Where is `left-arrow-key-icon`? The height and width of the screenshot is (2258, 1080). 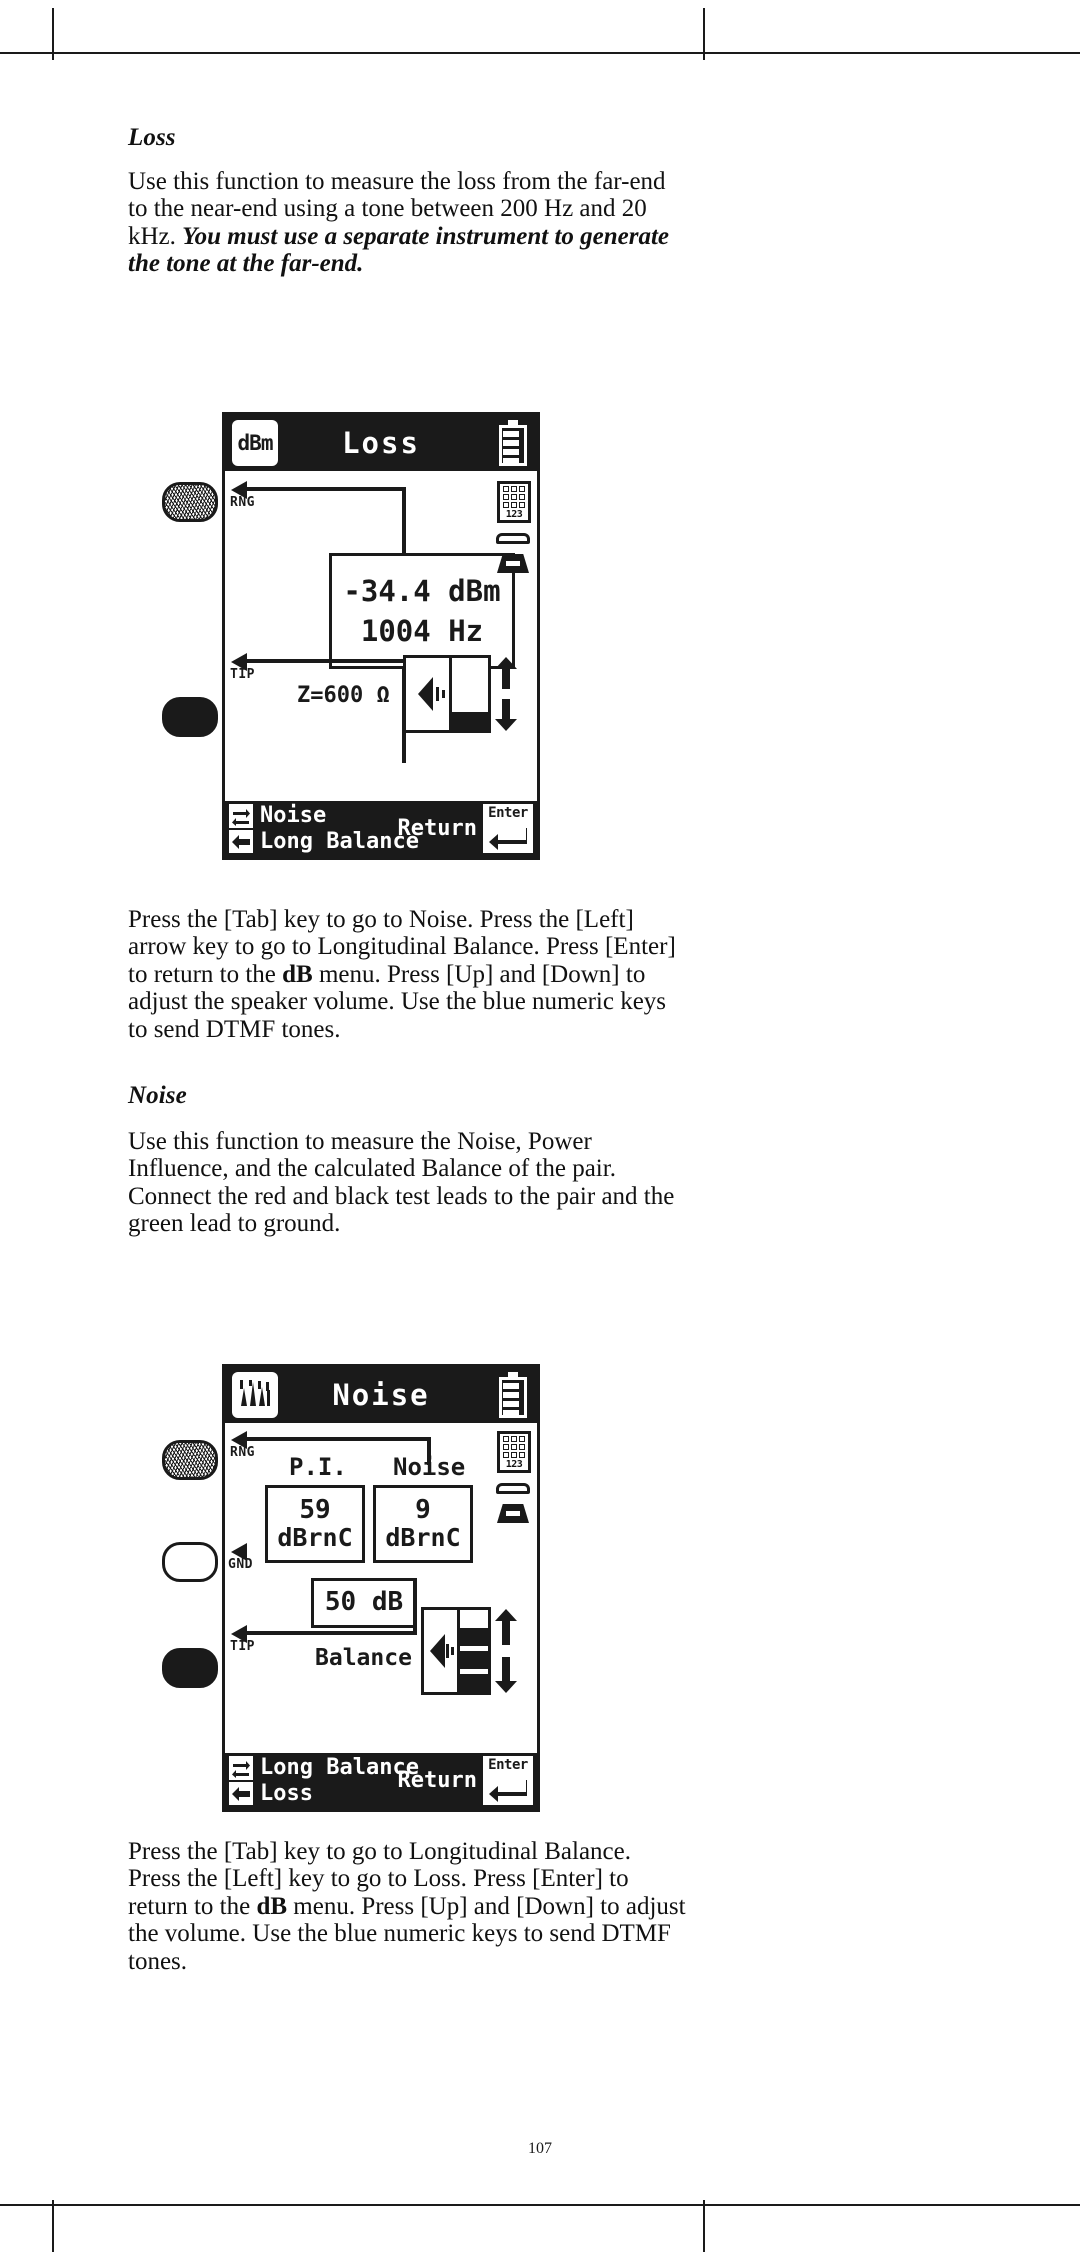
left-arrow-key-icon is located at coordinates (241, 841).